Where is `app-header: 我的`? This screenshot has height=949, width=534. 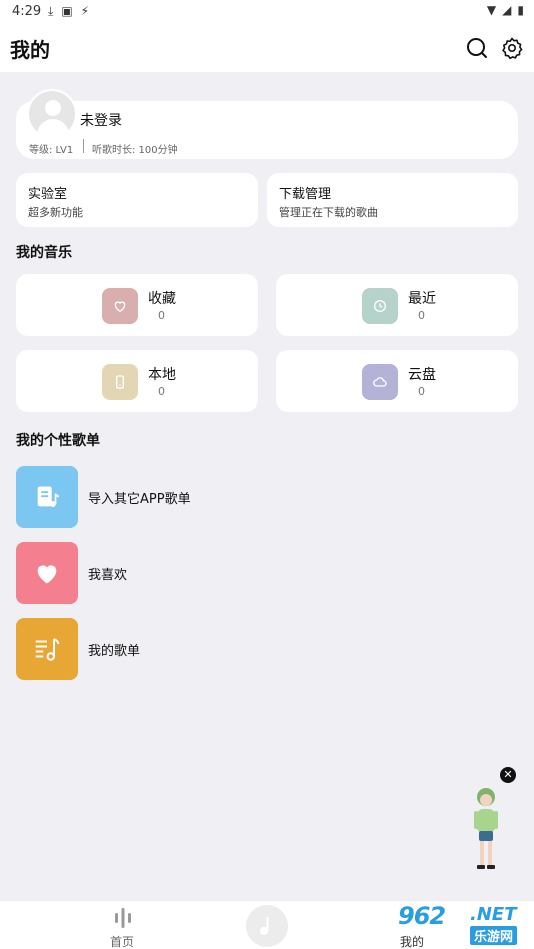 app-header: 我的 is located at coordinates (267, 48).